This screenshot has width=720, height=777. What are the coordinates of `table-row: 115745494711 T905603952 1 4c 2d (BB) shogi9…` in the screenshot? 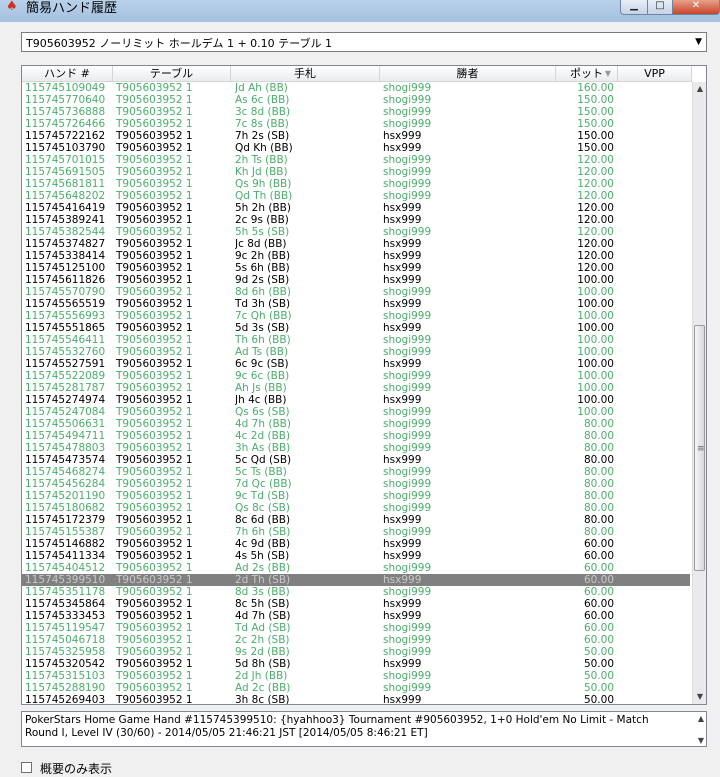 It's located at (356, 436).